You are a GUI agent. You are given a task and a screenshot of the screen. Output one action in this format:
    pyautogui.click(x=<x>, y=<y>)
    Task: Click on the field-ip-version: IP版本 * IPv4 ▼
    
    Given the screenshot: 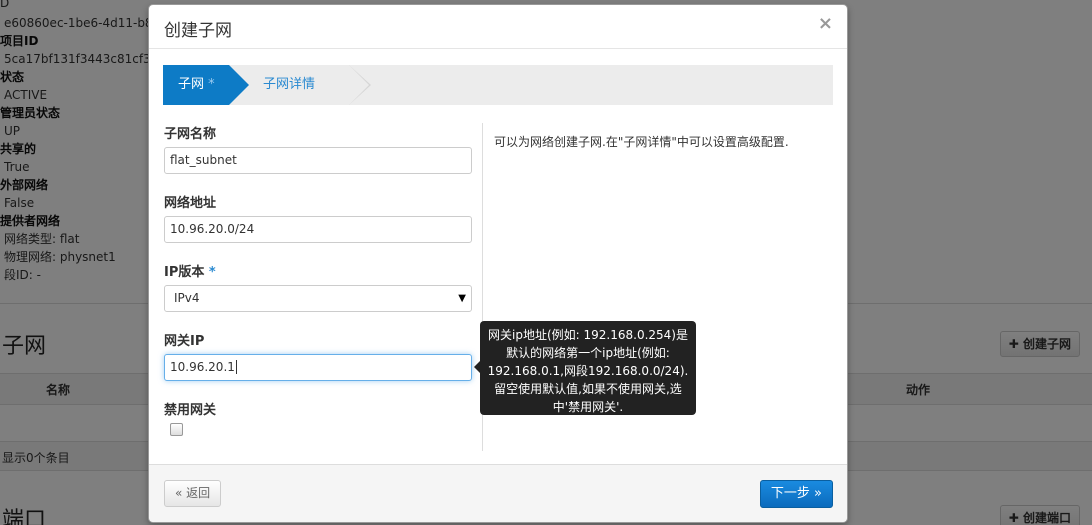 What is the action you would take?
    pyautogui.click(x=319, y=286)
    